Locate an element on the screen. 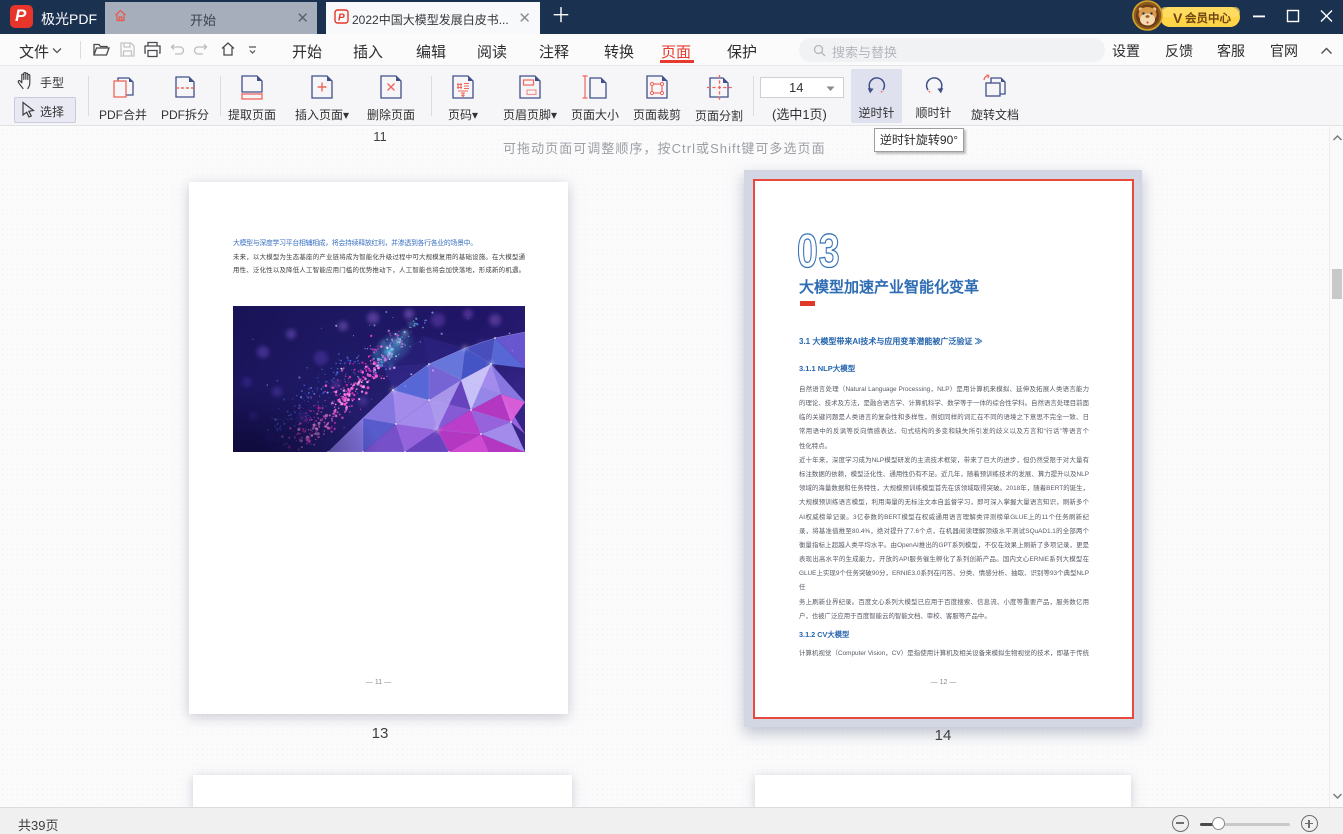 The width and height of the screenshot is (1343, 834). svg-text: 会员中心 is located at coordinates (1207, 18).